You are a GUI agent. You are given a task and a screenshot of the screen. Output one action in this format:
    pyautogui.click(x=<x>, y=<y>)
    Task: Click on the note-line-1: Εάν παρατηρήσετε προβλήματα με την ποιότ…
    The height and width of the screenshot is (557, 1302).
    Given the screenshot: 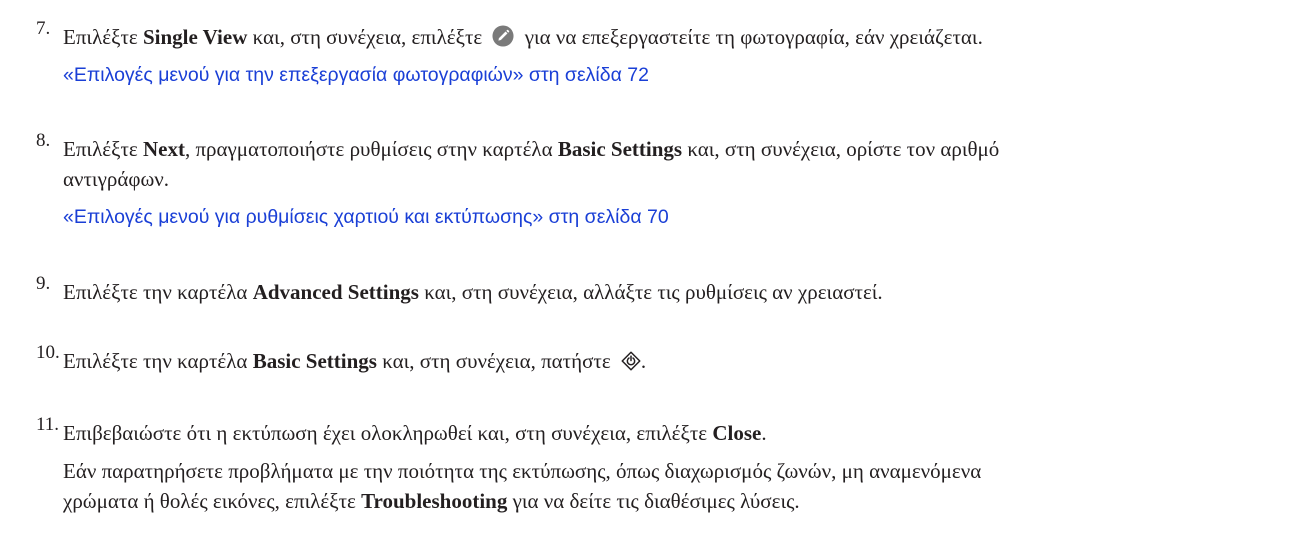 What is the action you would take?
    pyautogui.click(x=522, y=471)
    